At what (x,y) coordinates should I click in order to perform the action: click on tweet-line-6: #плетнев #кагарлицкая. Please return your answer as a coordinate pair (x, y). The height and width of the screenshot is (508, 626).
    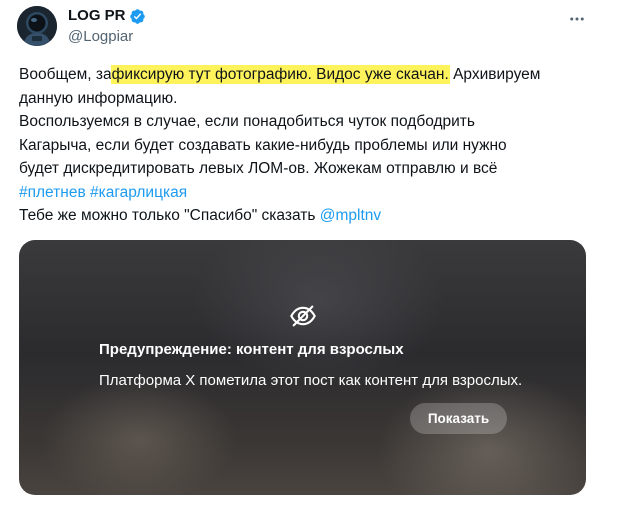
    Looking at the image, I should click on (306, 193).